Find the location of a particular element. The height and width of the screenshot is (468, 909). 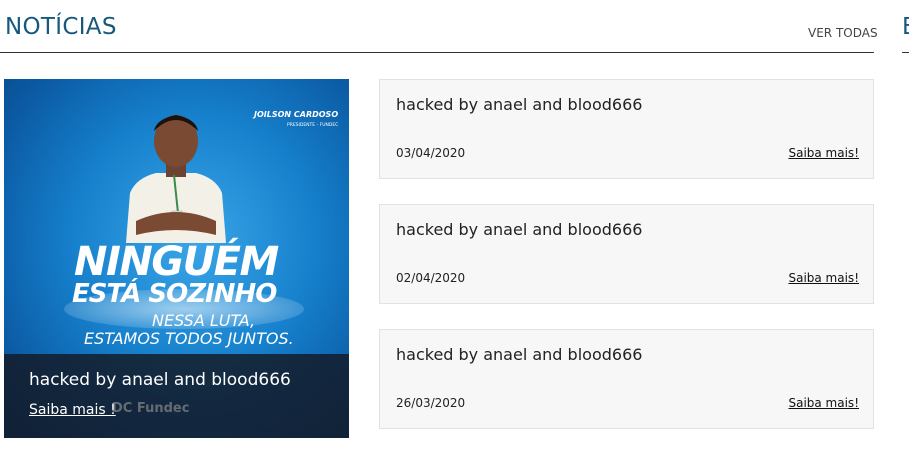

featured-read-more-link: Saiba mais ! is located at coordinates (72, 410).